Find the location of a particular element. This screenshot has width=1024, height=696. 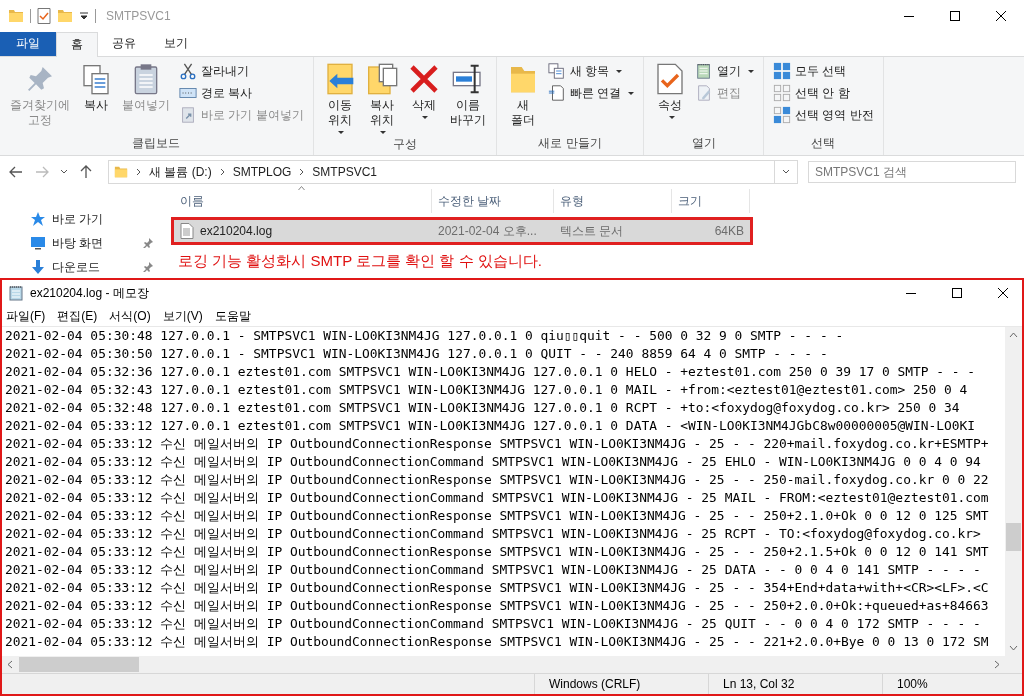

column-header: 수정한 날짜 is located at coordinates (493, 201).